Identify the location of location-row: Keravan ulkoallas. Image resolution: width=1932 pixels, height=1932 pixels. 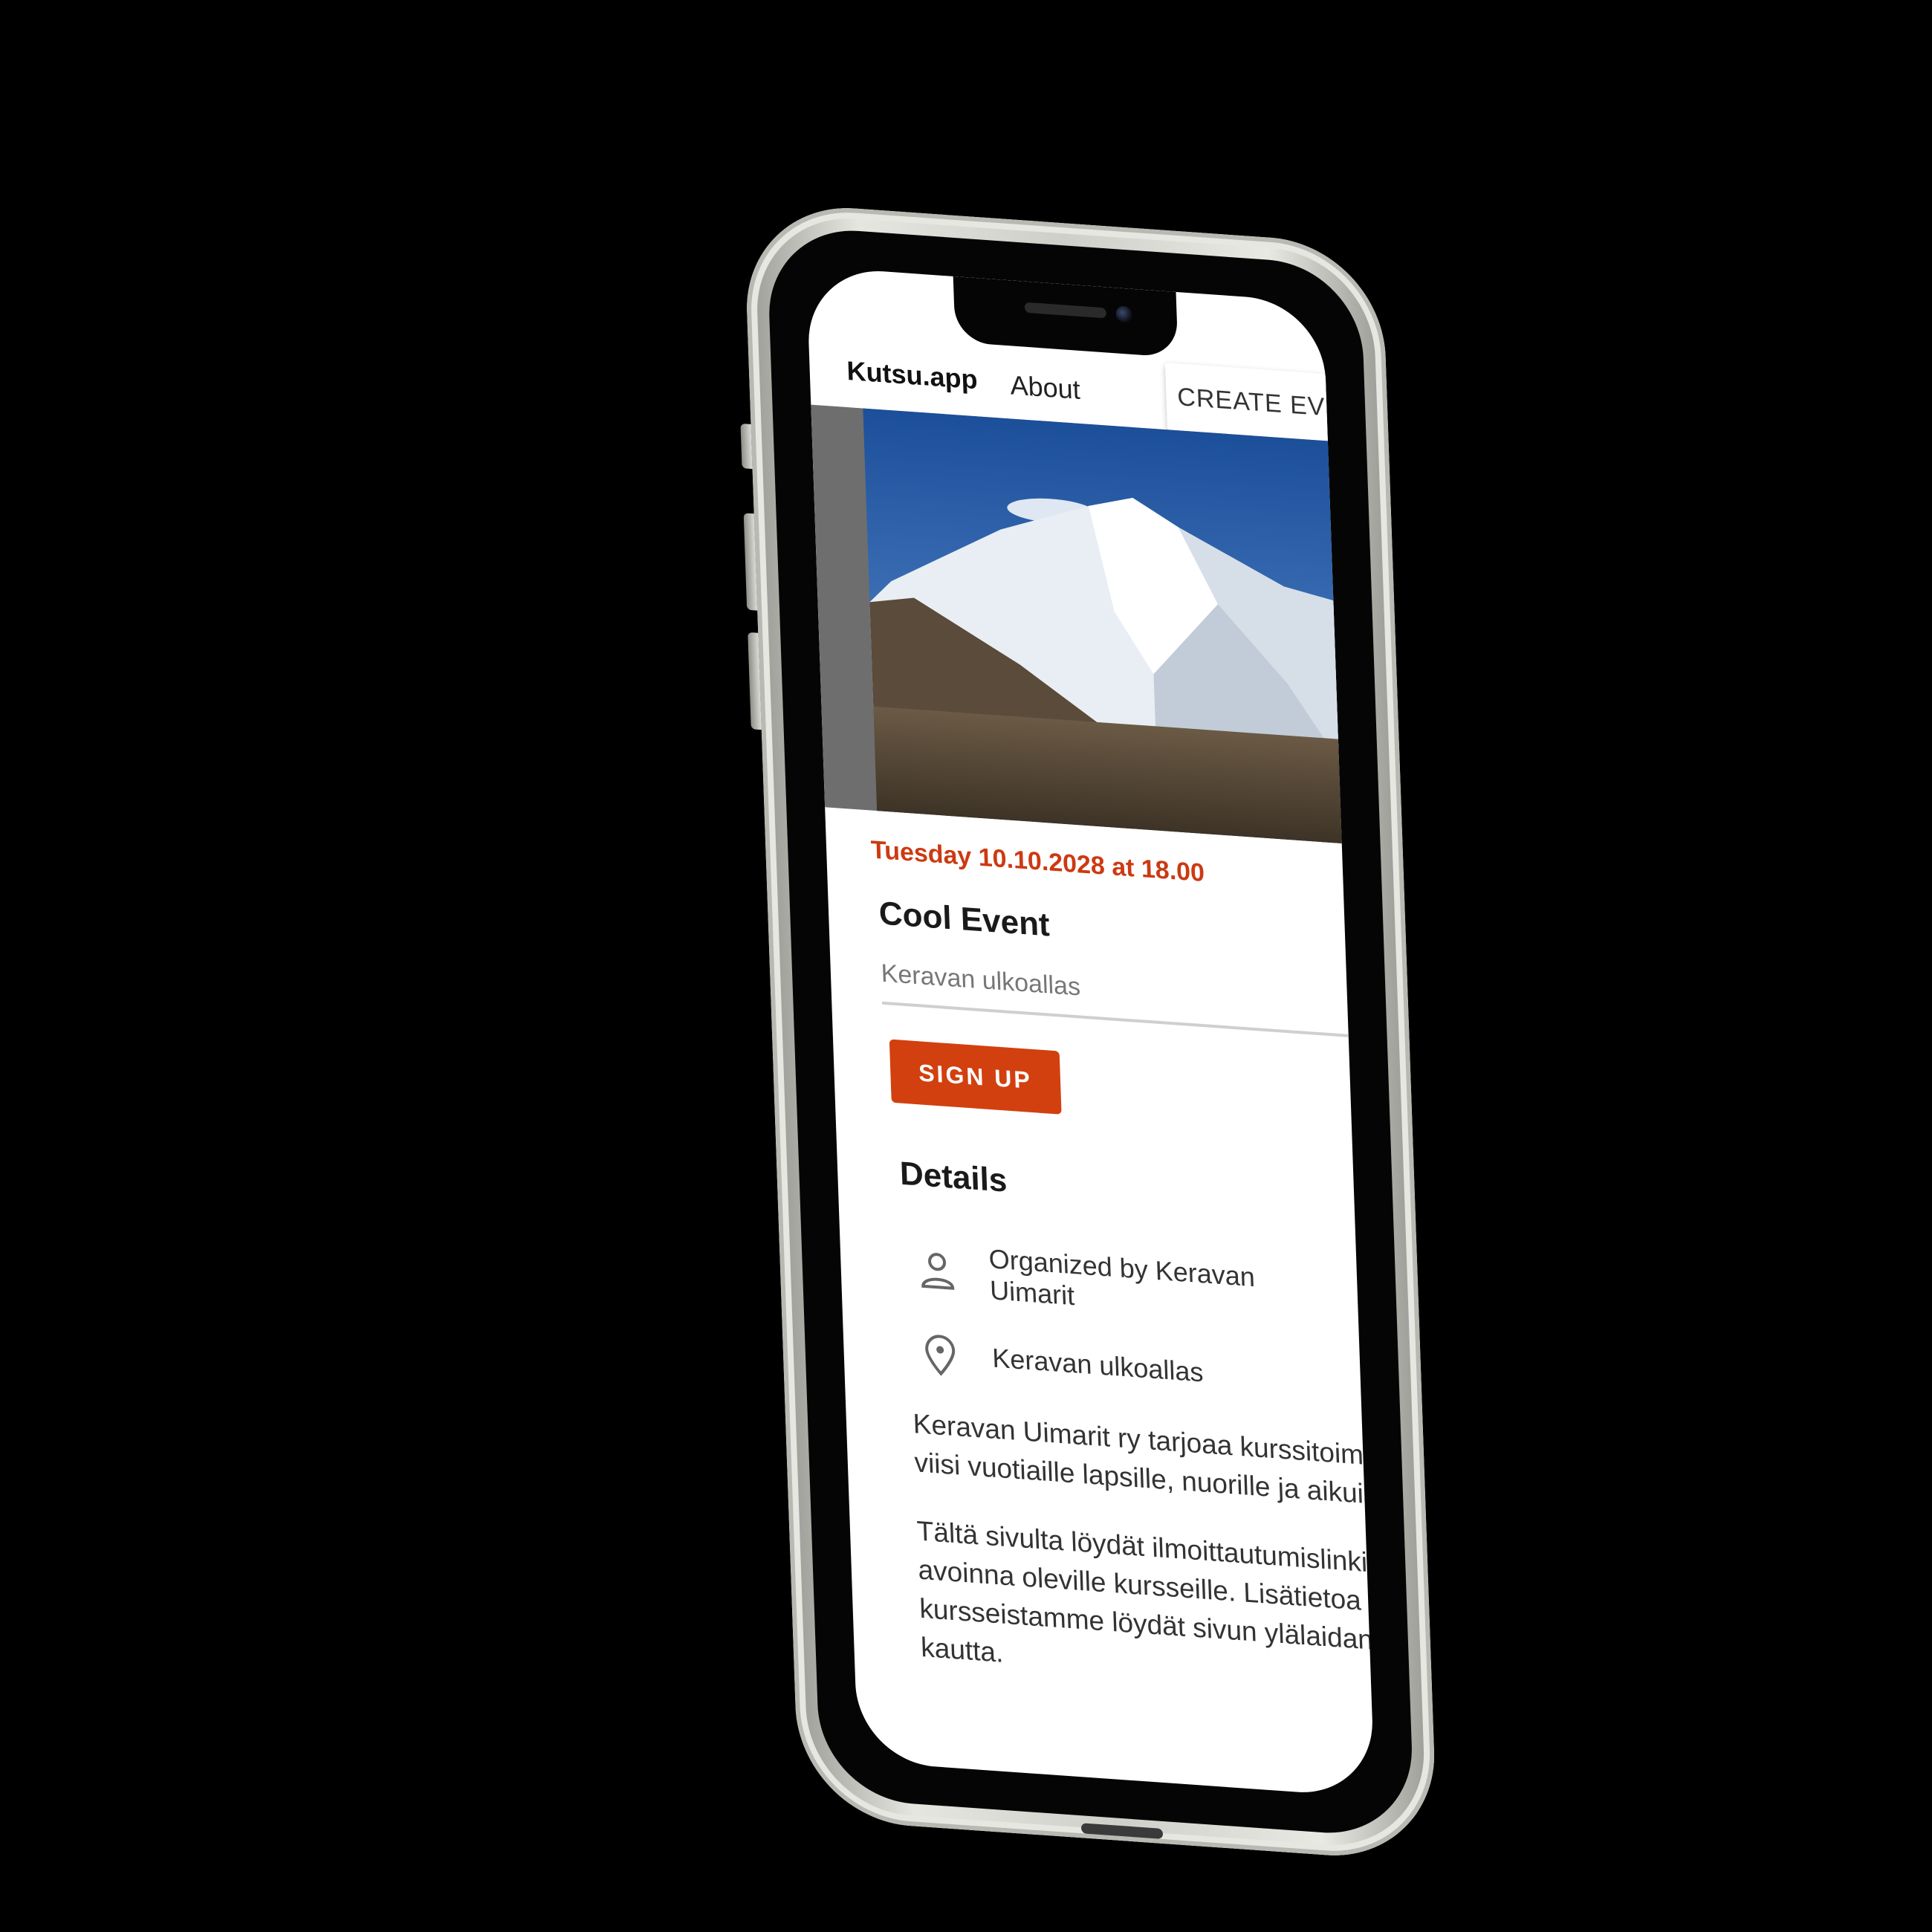
(1120, 1366).